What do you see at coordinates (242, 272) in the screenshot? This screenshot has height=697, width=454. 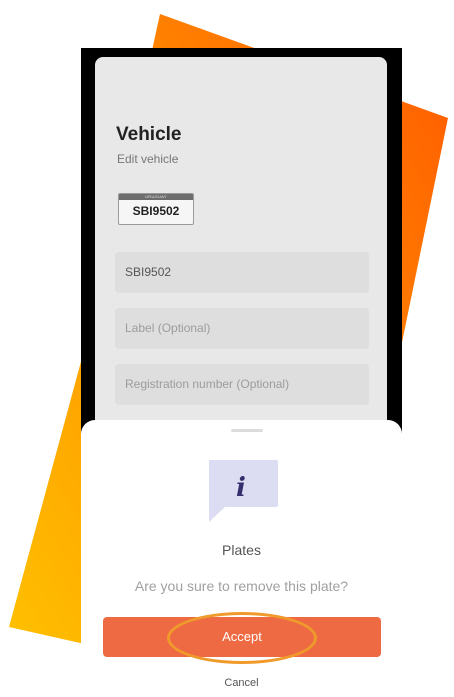 I see `plate-number-field: SBI9502` at bounding box center [242, 272].